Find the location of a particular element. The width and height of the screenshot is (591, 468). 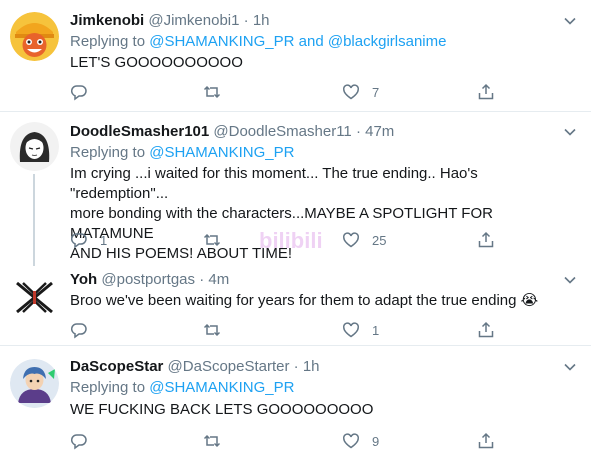

handle: @DoodleSmasher11 is located at coordinates (282, 131).